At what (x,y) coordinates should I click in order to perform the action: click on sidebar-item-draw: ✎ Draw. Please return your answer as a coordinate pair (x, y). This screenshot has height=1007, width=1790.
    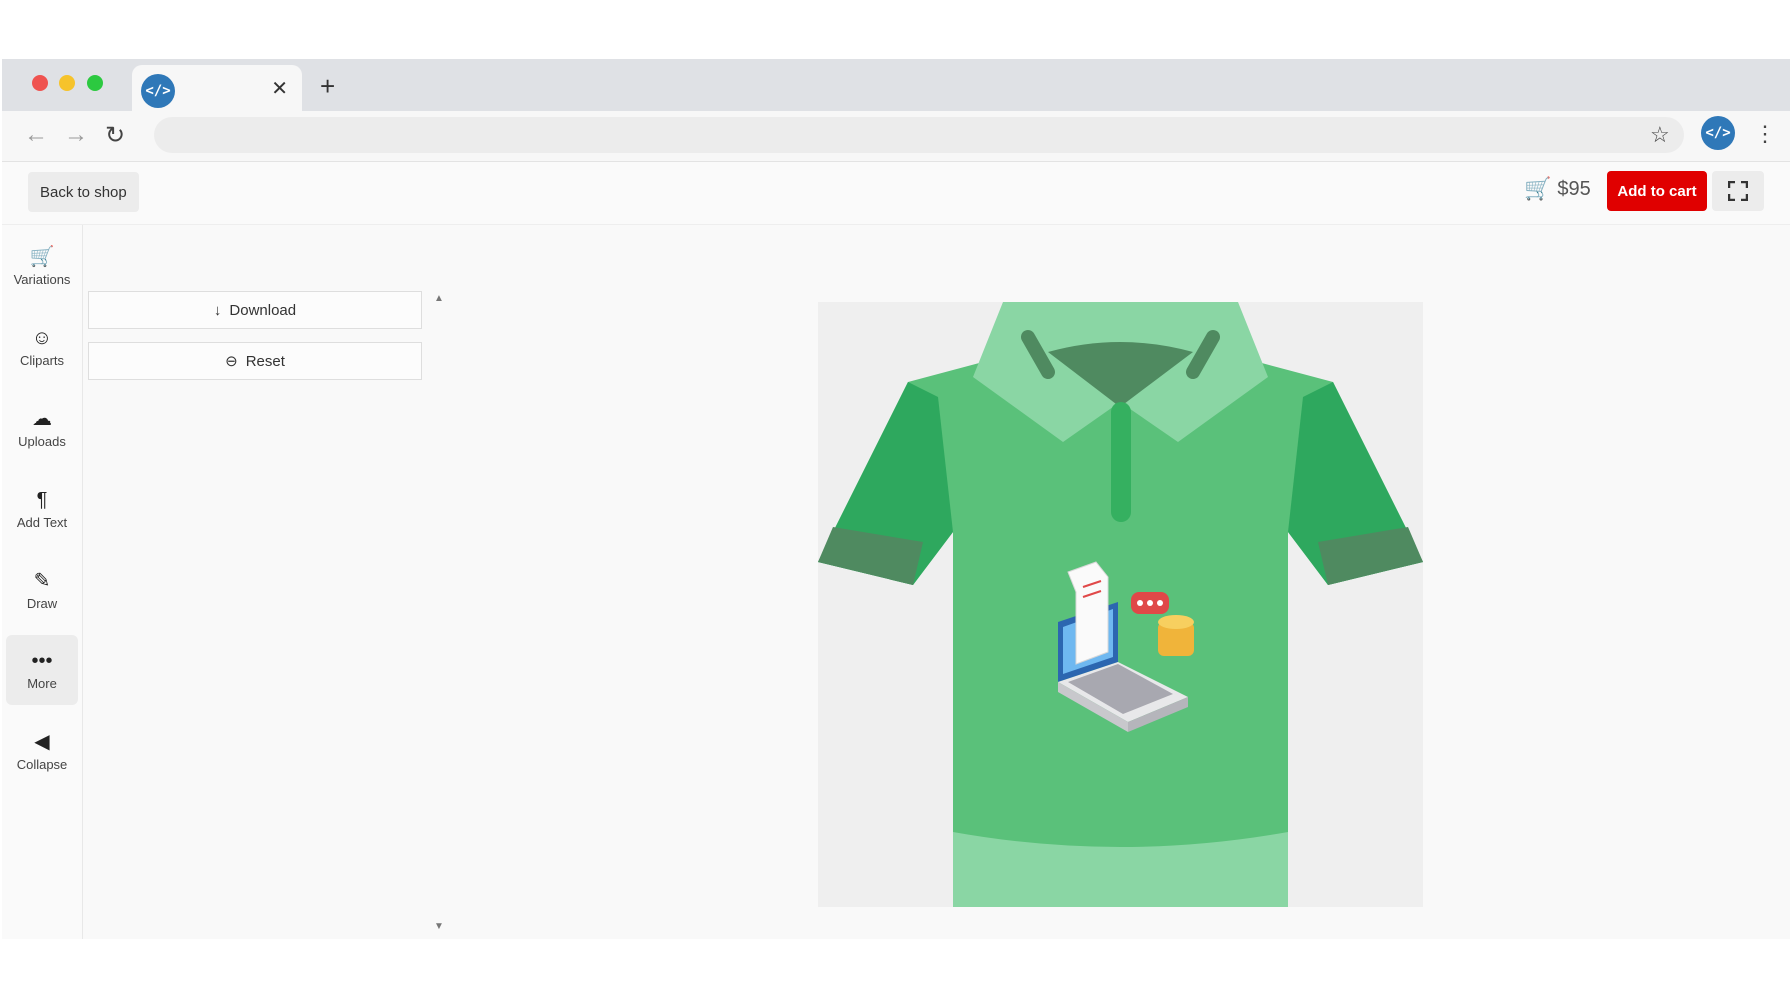
    Looking at the image, I should click on (42, 590).